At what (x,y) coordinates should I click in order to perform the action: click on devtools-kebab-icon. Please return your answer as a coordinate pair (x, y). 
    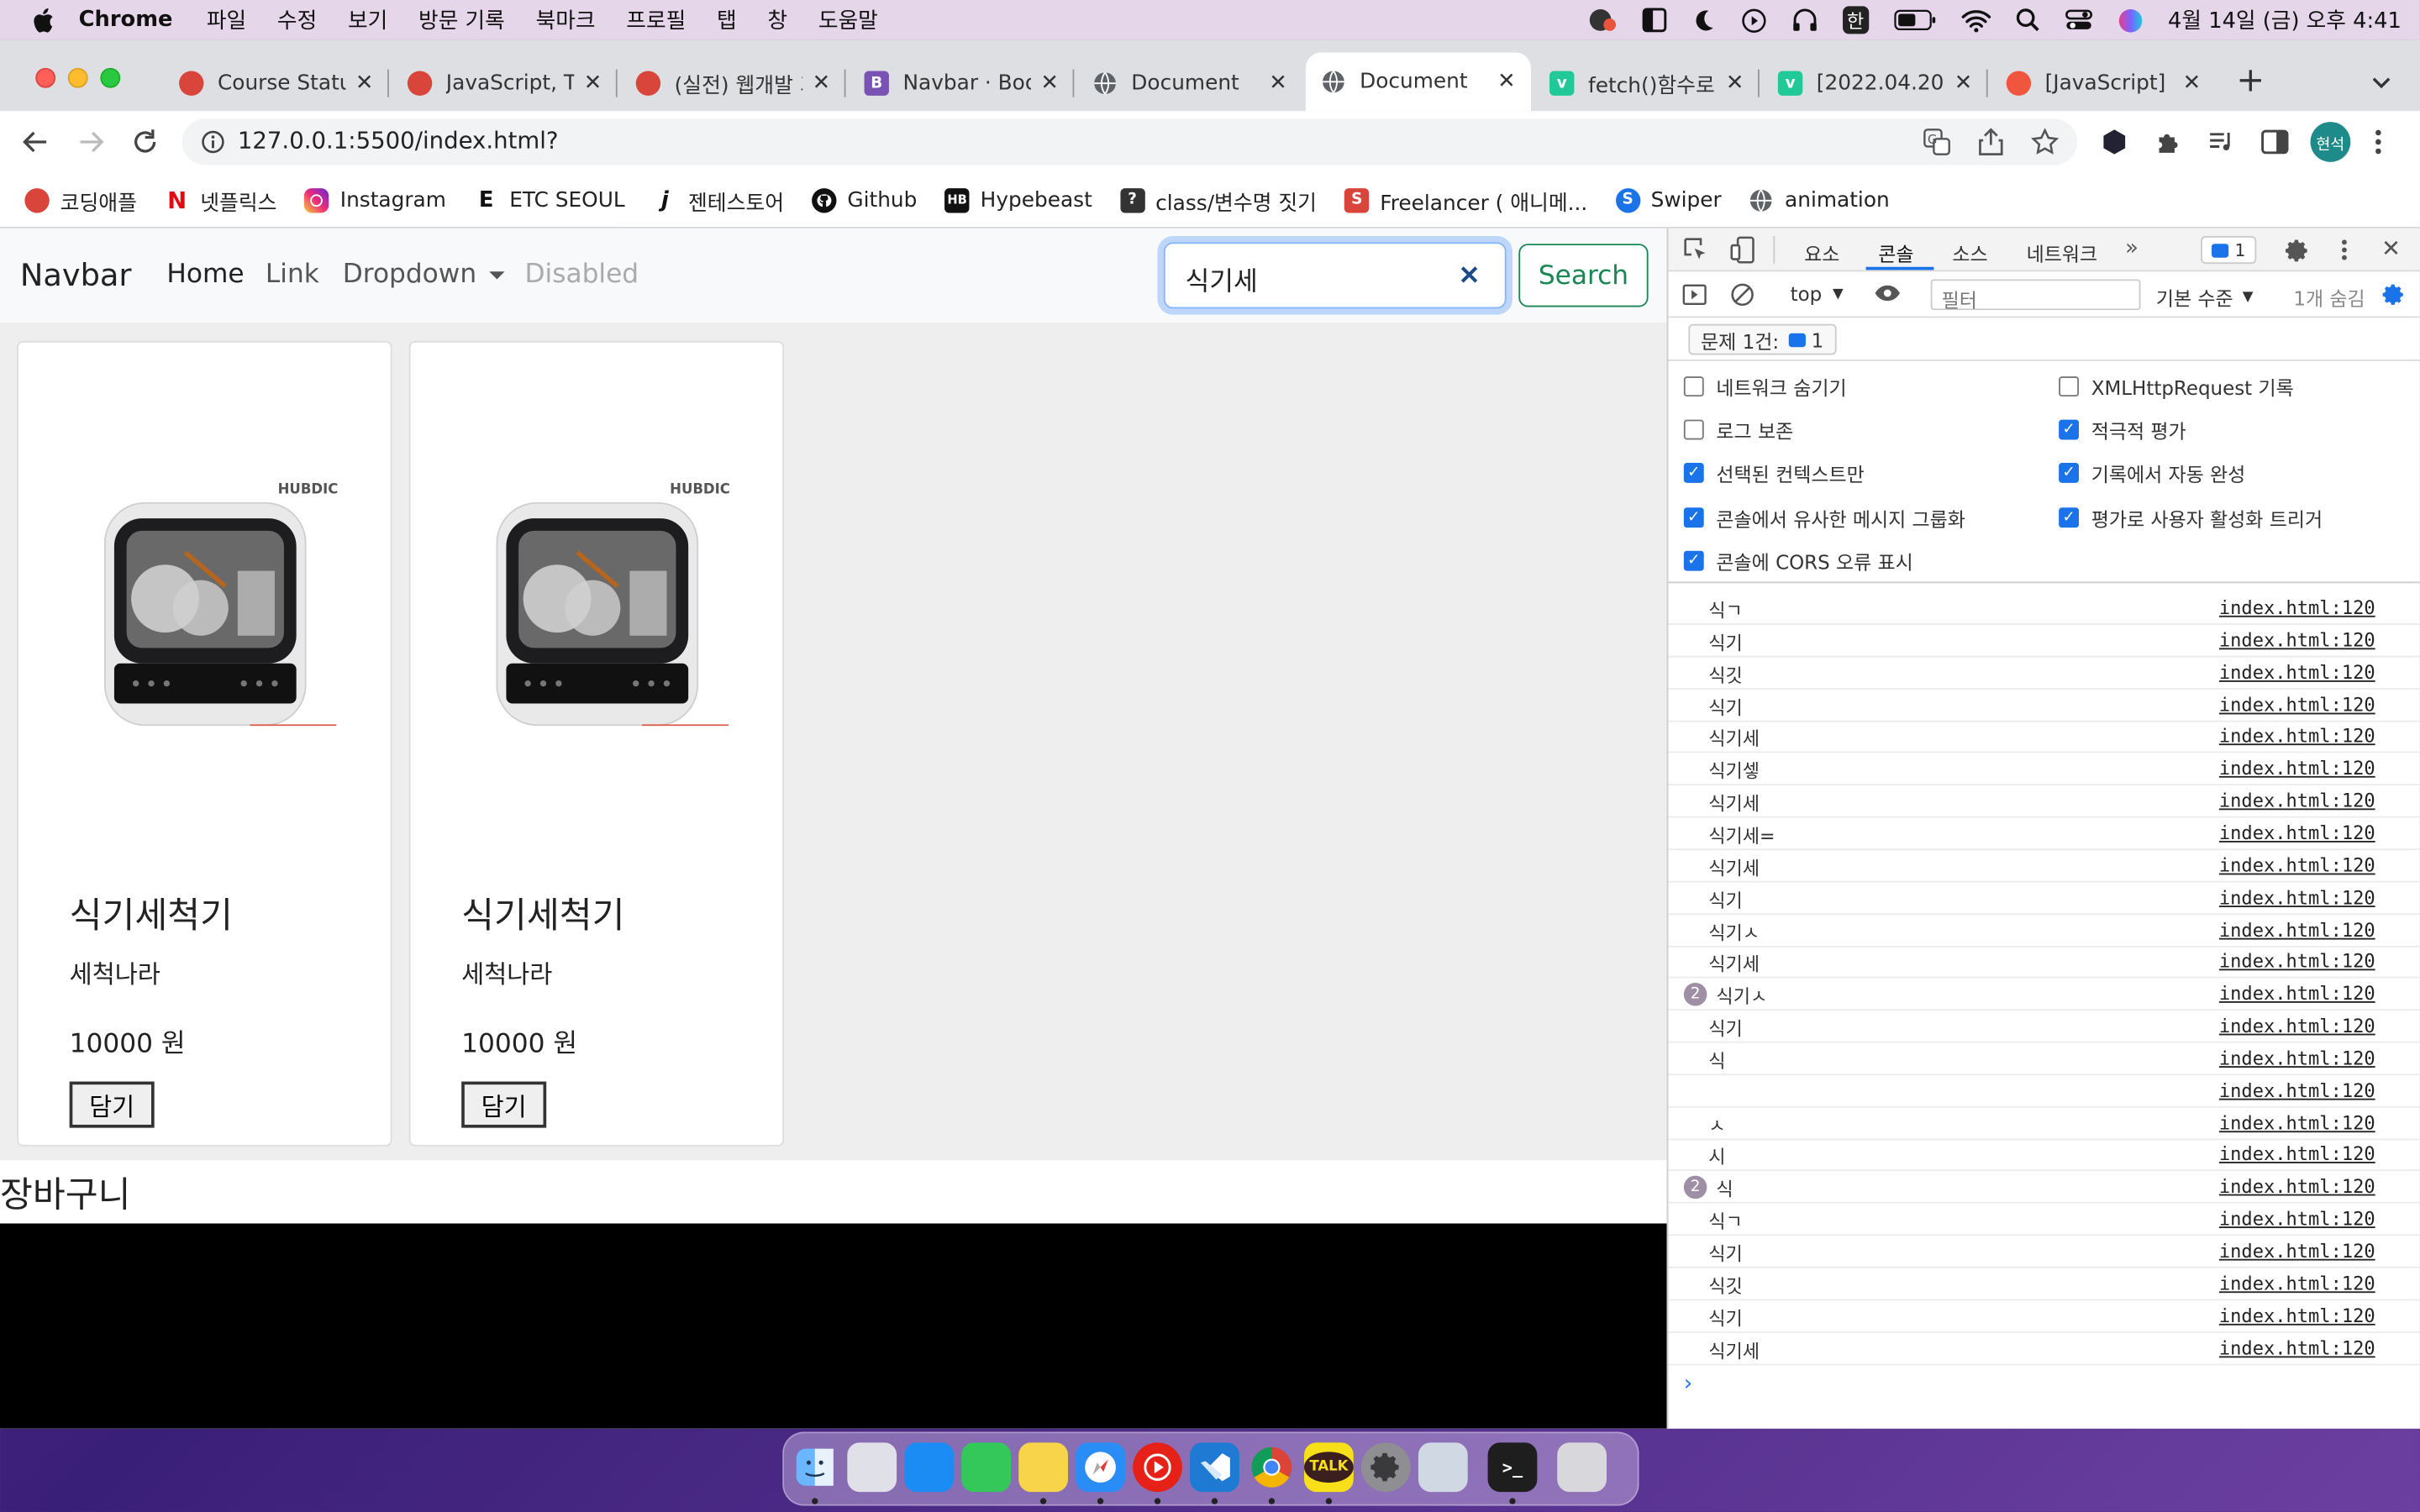
    Looking at the image, I should click on (2344, 250).